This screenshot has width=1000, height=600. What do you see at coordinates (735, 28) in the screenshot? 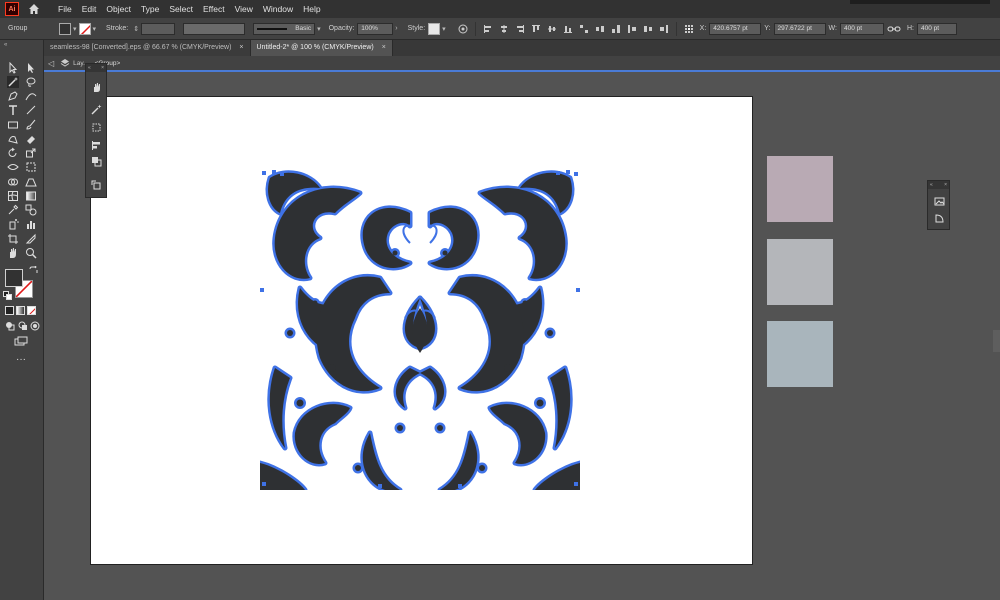
I see `x-position-field: 420.6757 pt` at bounding box center [735, 28].